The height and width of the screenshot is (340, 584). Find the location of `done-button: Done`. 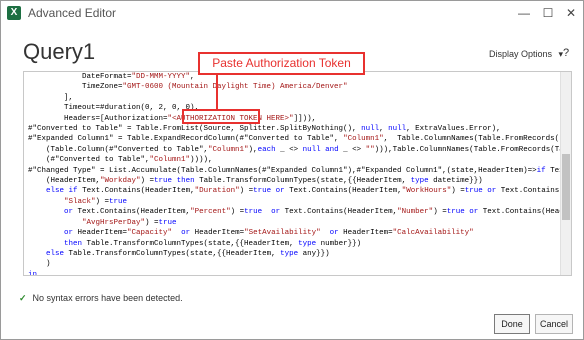

done-button: Done is located at coordinates (512, 324).